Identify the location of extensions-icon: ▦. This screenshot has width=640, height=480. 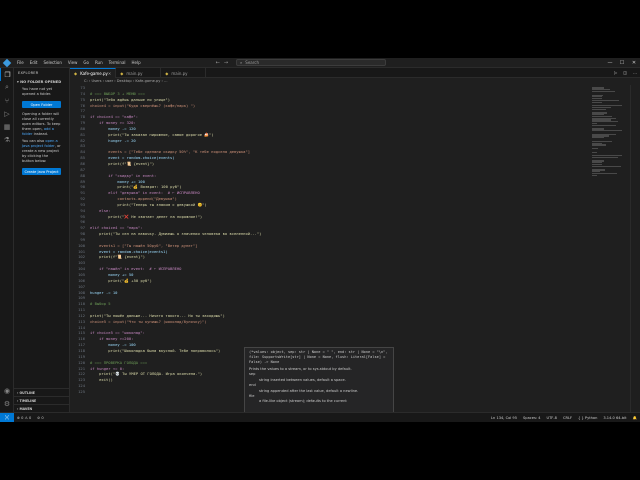
(7, 126).